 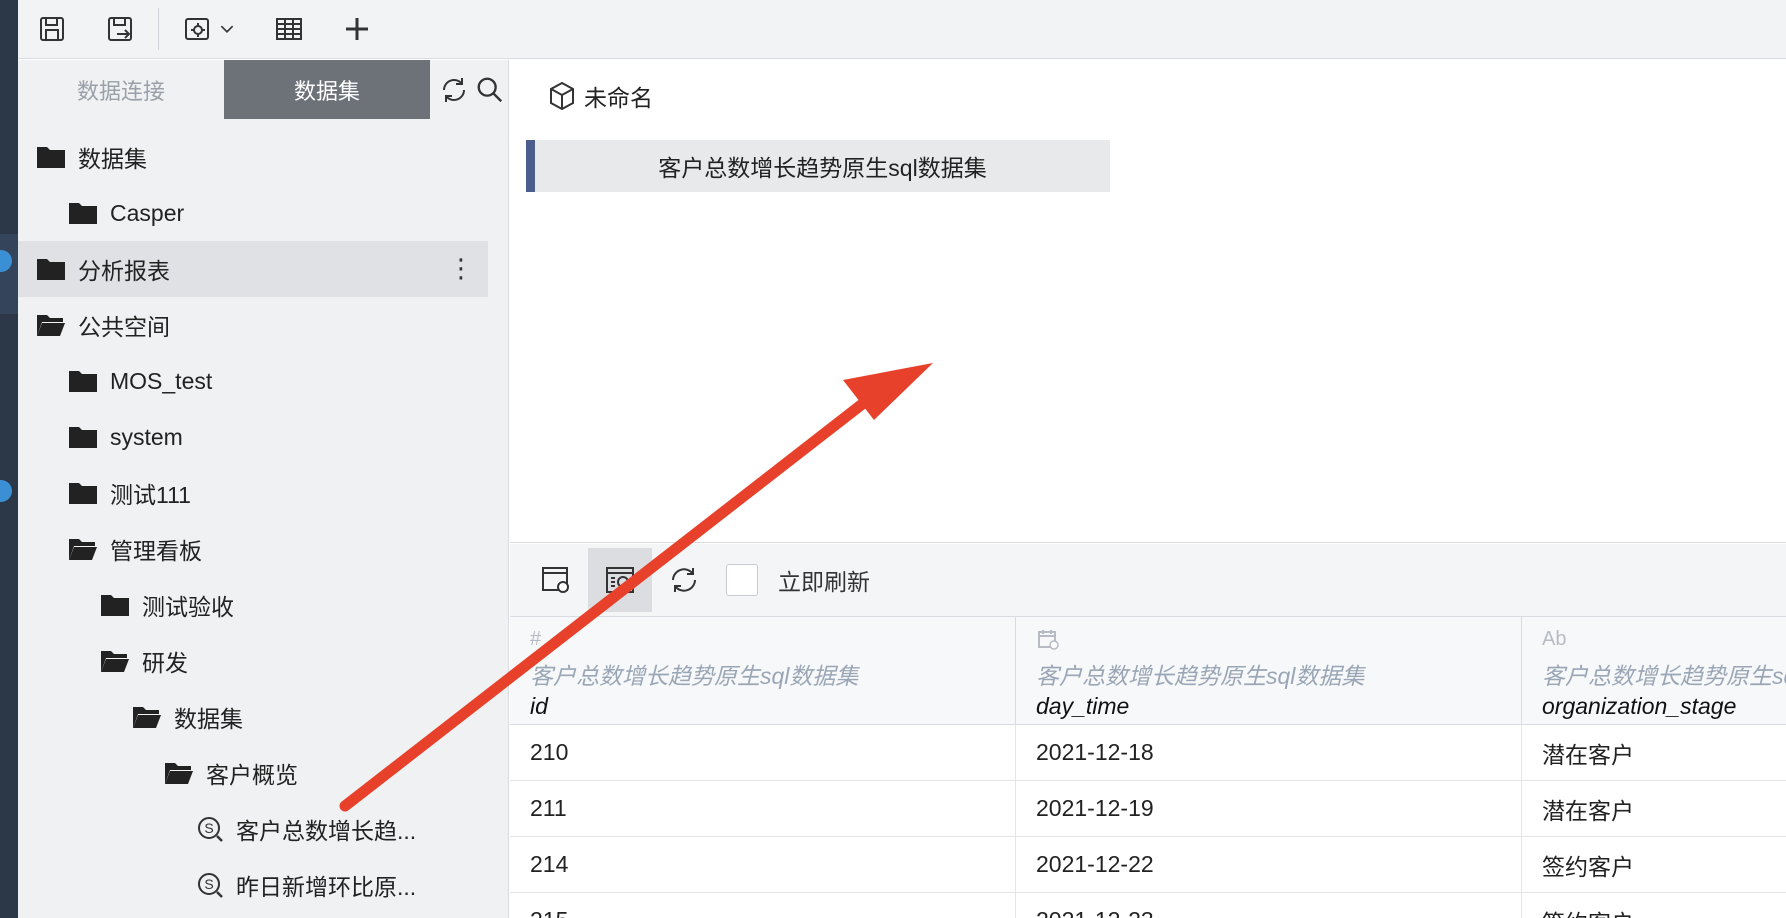 What do you see at coordinates (763, 808) in the screenshot?
I see `table-cell: 211` at bounding box center [763, 808].